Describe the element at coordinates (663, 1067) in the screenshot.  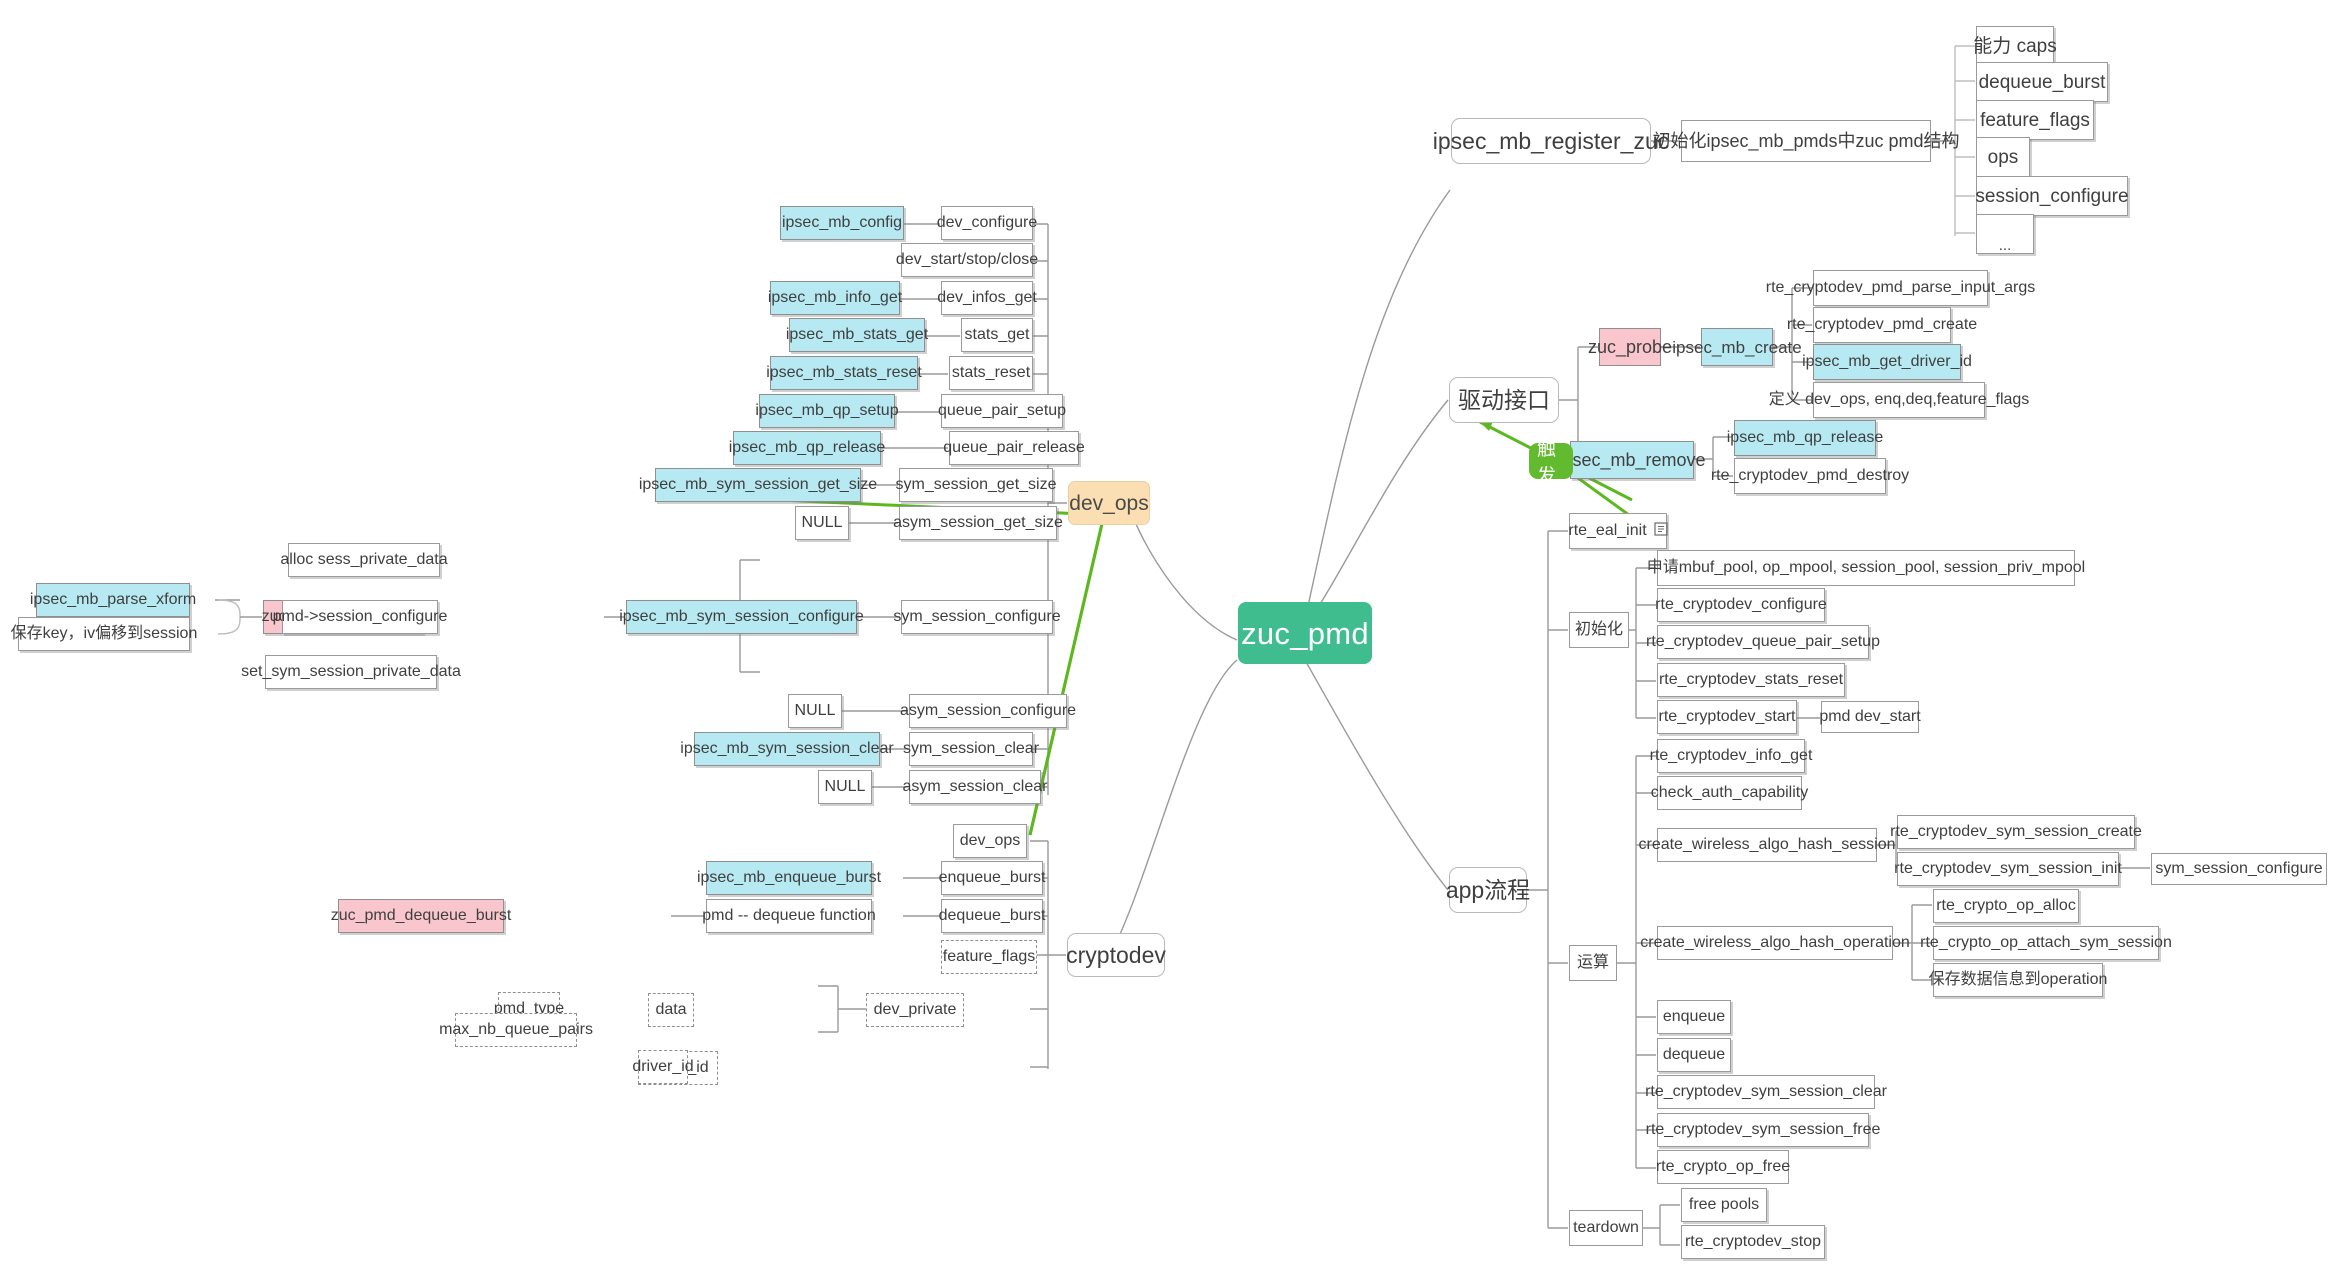
I see `dev-private-driver-id: driver_id` at that location.